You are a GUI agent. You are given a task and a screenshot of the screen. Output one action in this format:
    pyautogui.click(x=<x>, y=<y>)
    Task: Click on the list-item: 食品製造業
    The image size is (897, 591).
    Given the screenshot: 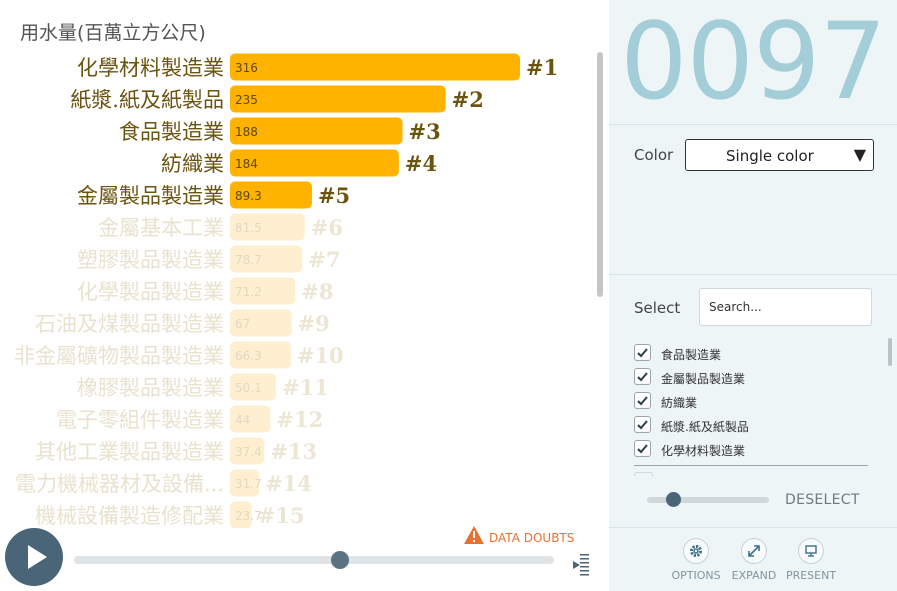 What is the action you would take?
    pyautogui.click(x=751, y=354)
    